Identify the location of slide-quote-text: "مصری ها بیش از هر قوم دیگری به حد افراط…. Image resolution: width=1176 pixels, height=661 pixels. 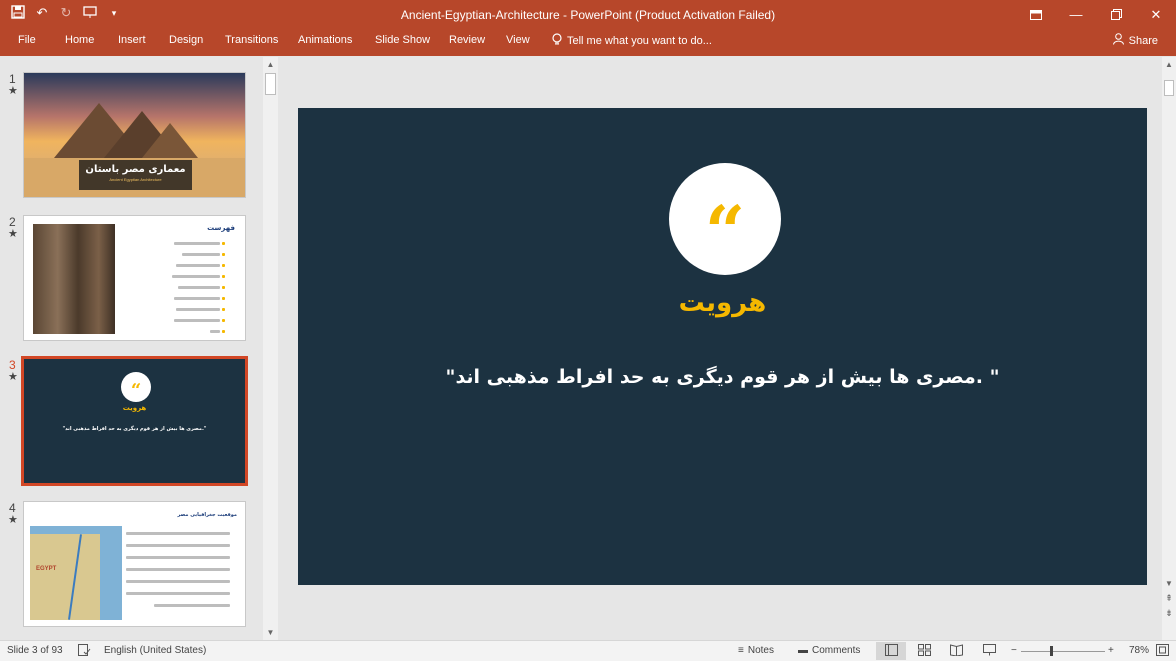
(722, 377).